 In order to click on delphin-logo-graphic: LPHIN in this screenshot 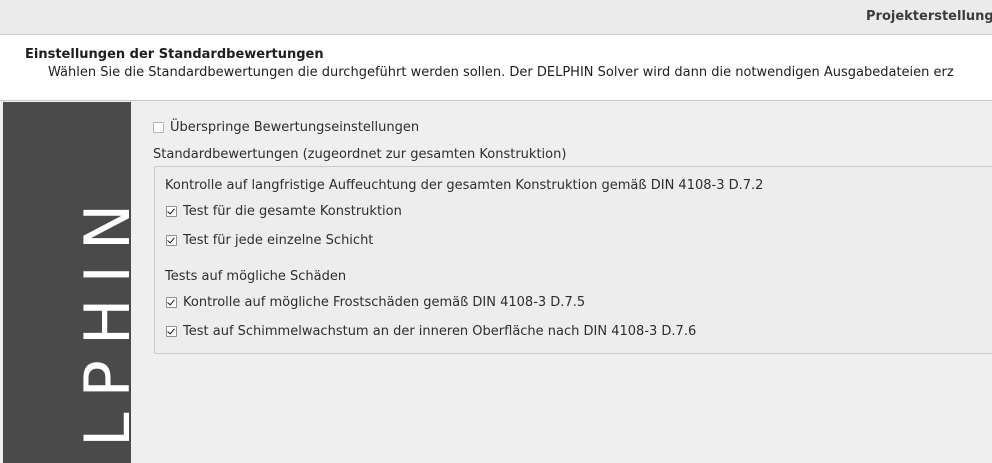, I will do `click(101, 318)`.